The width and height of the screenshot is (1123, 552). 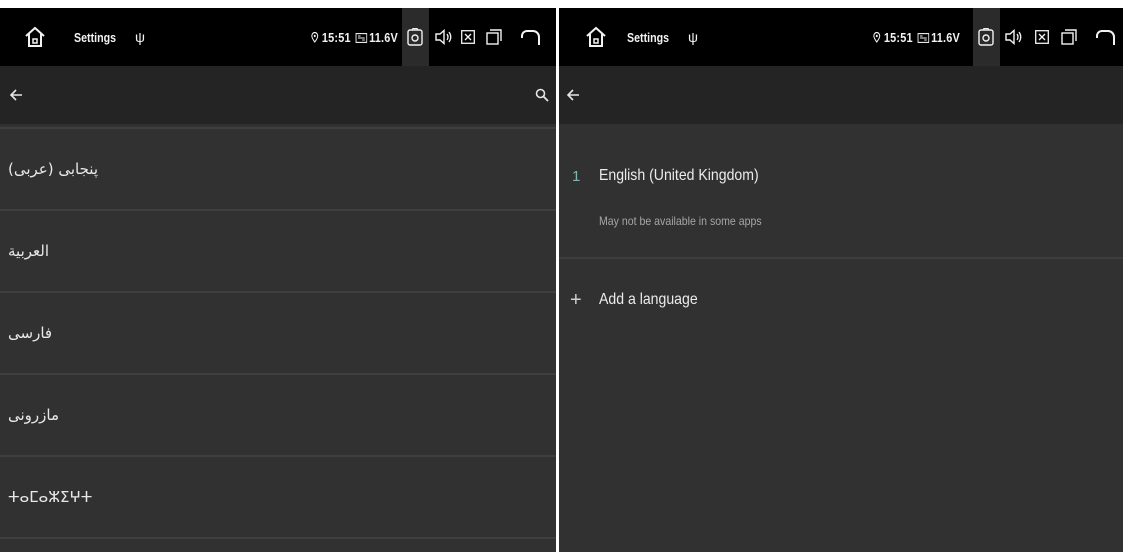 I want to click on search-icon, so click(x=542, y=95).